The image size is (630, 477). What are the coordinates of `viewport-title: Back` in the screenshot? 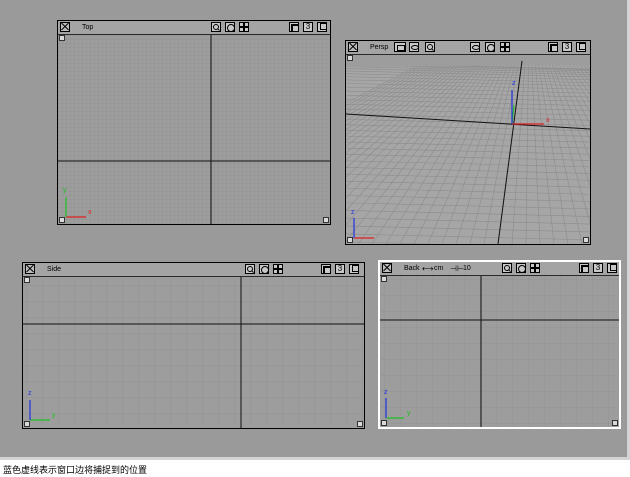 It's located at (412, 268).